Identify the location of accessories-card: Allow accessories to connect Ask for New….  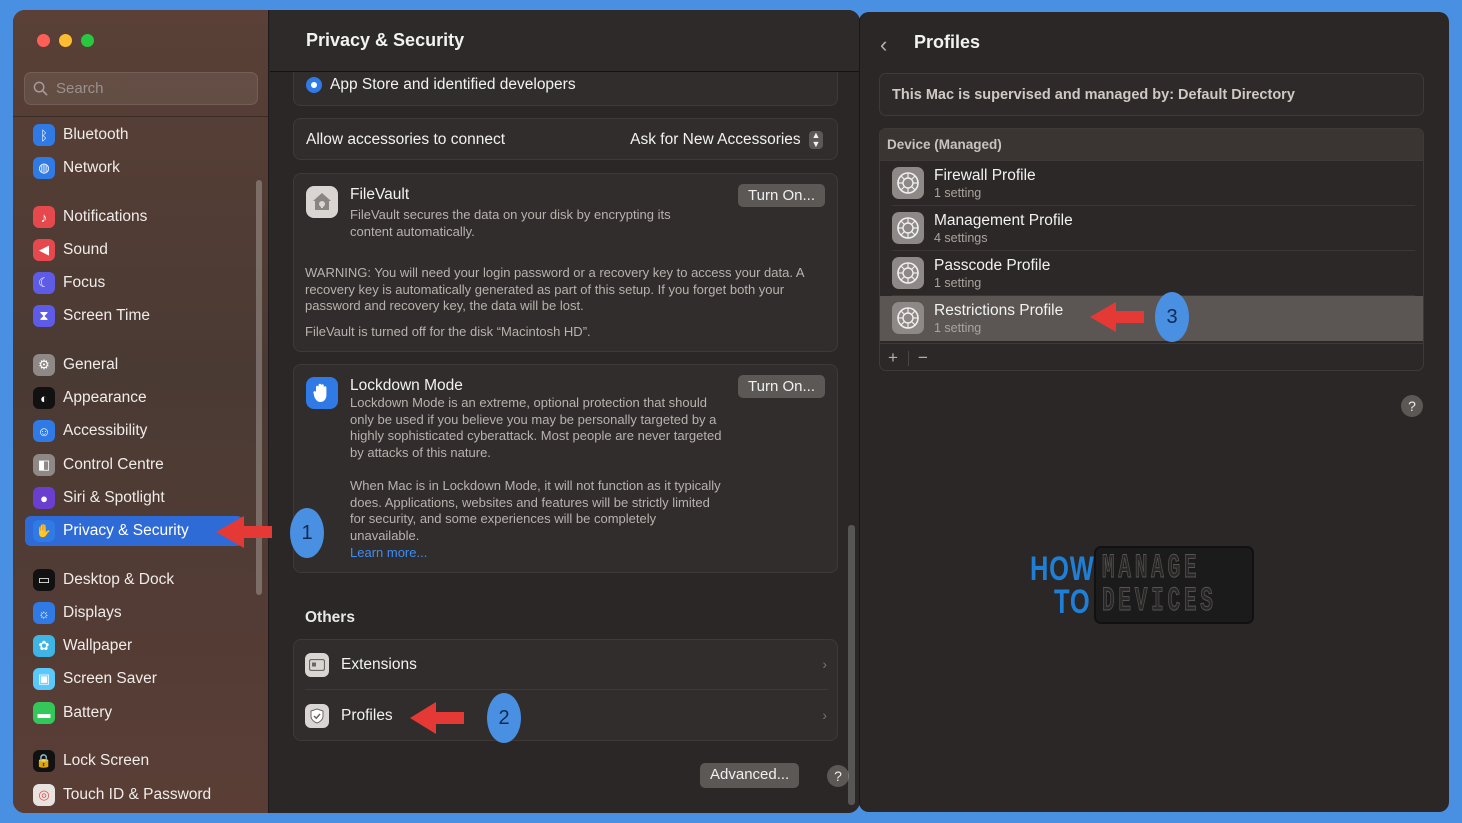
(565, 139).